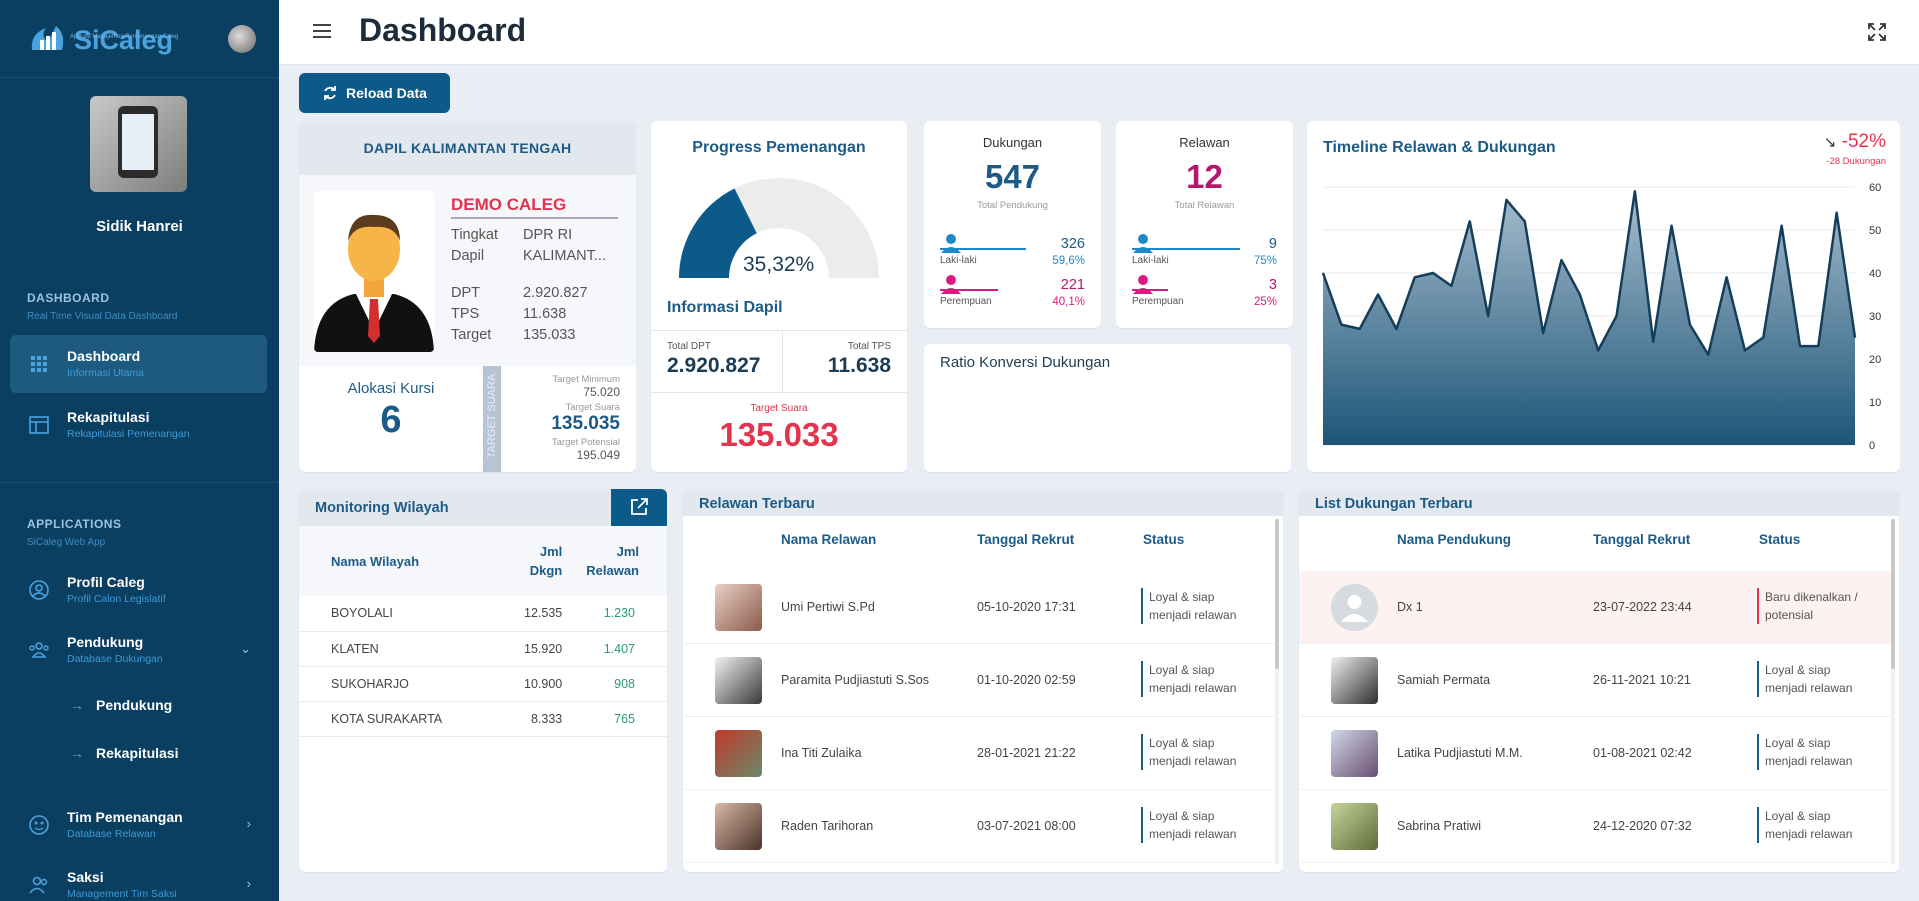 Image resolution: width=1919 pixels, height=901 pixels. Describe the element at coordinates (1099, 32) in the screenshot. I see `top-bar: Dashboard` at that location.